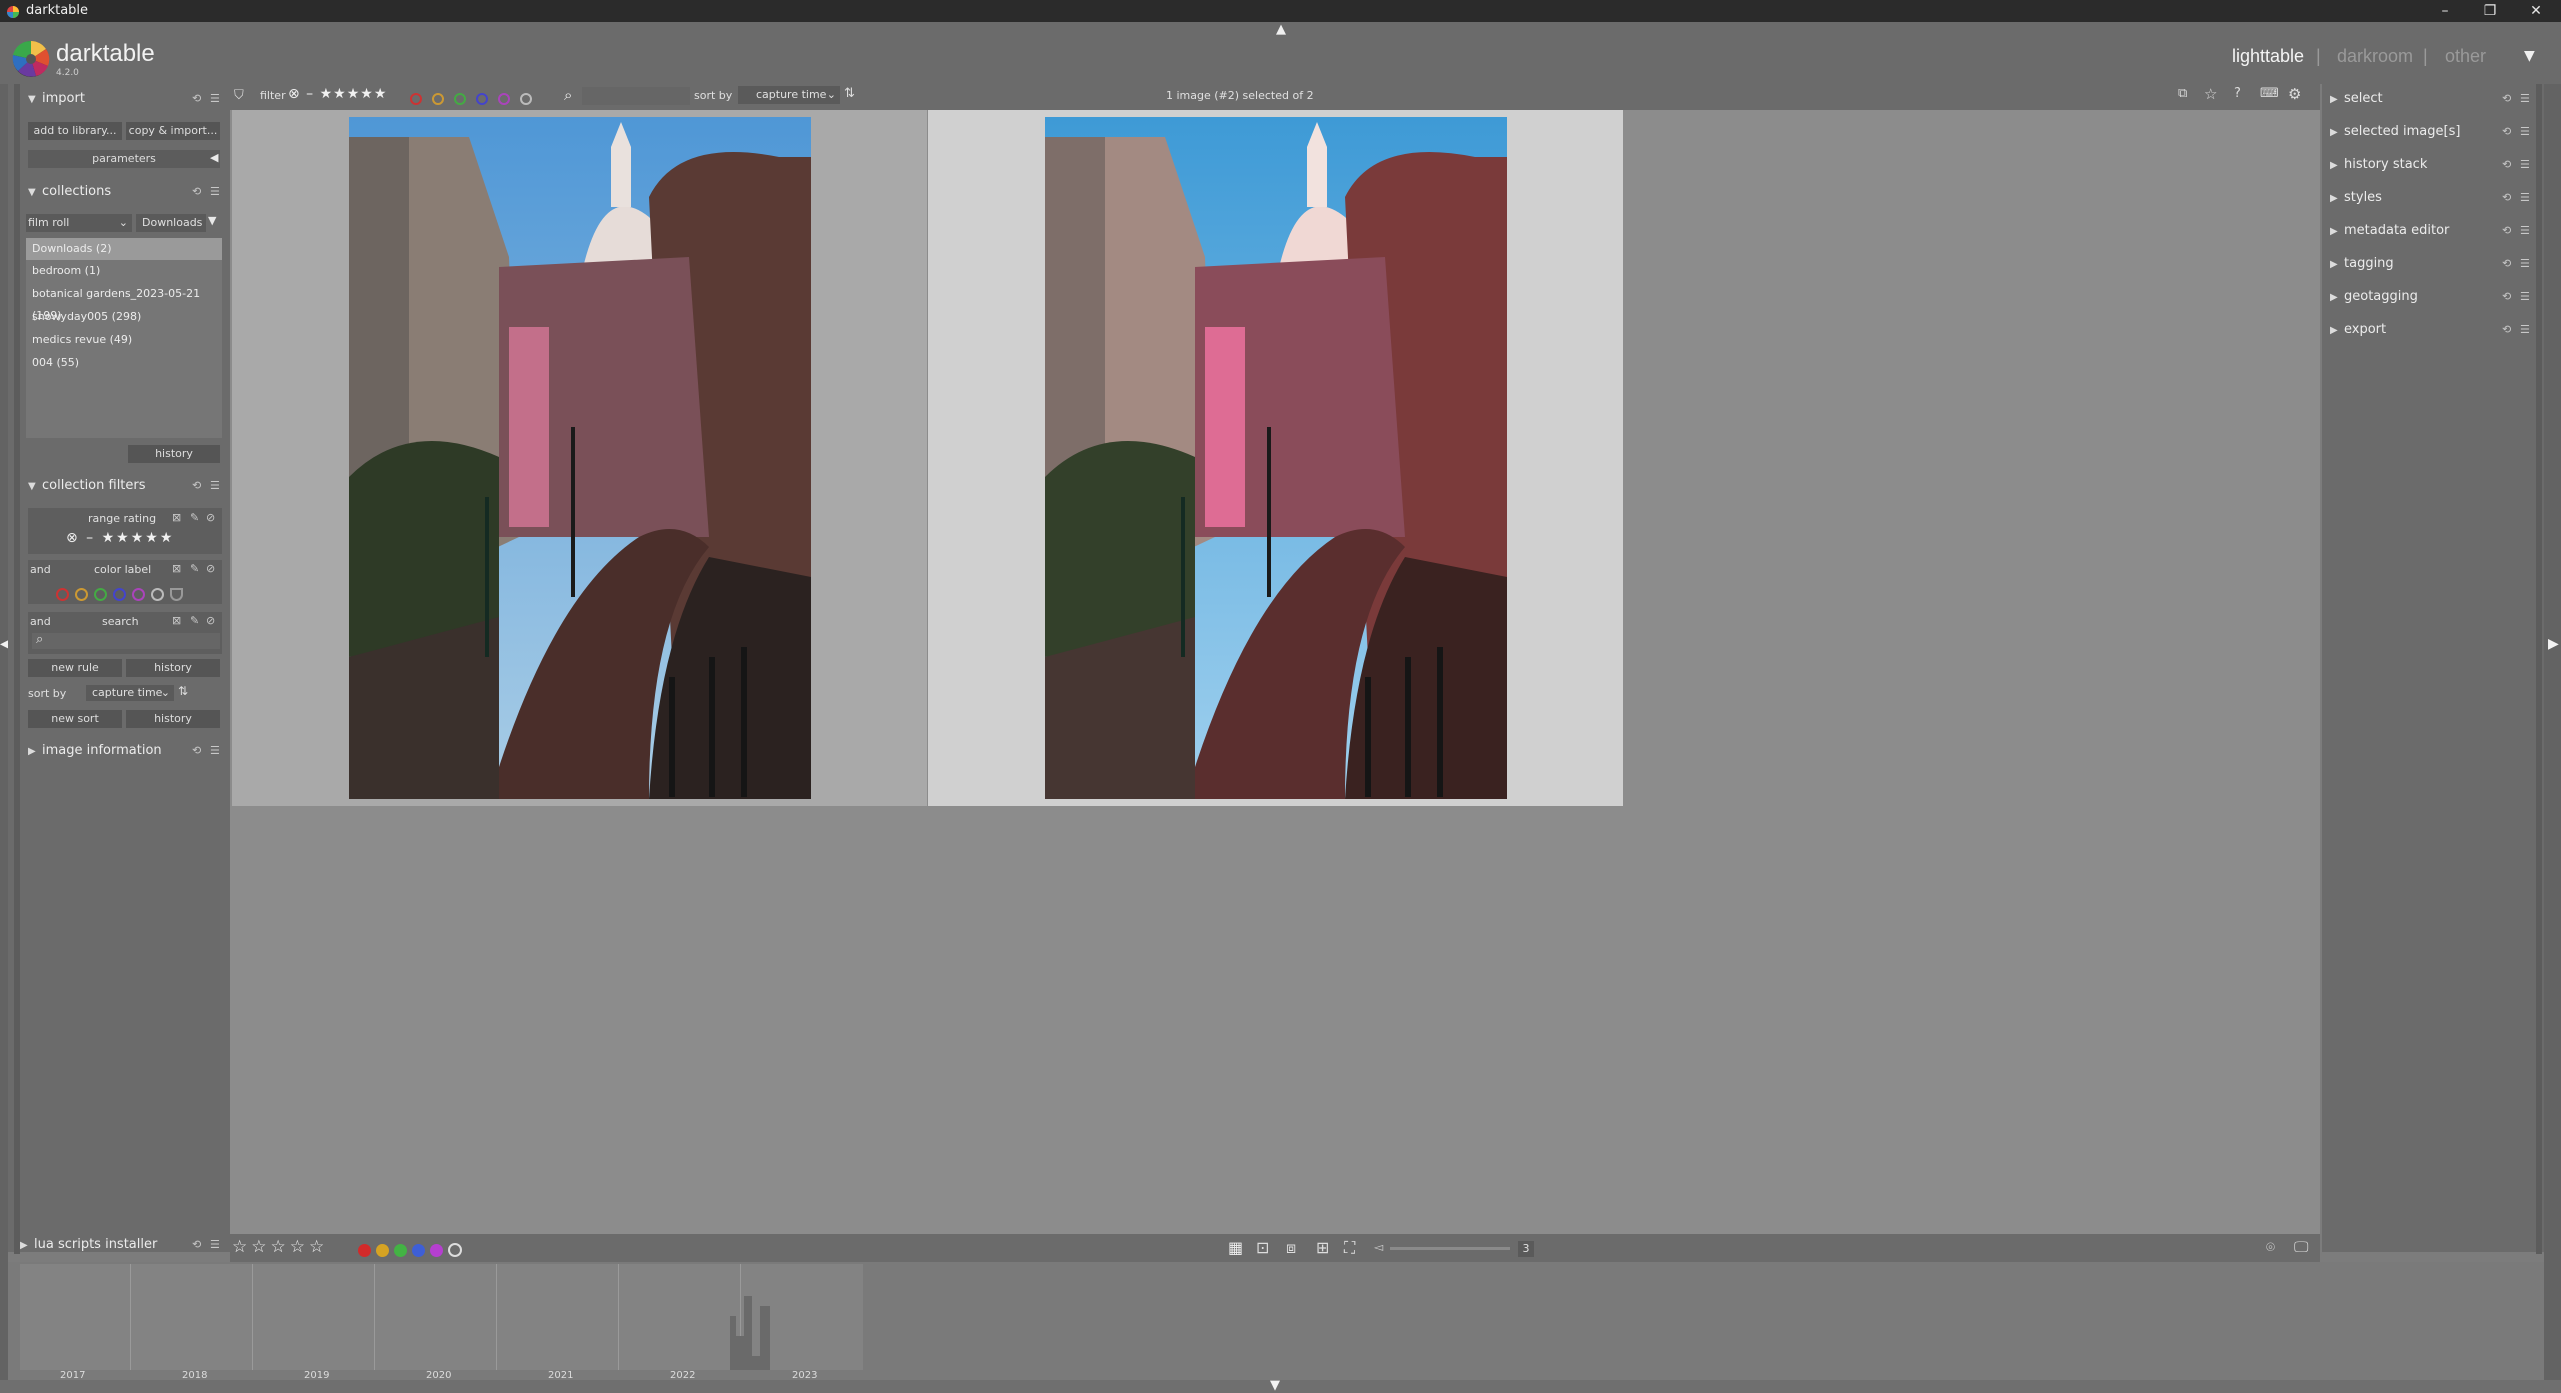 The height and width of the screenshot is (1393, 2561). Describe the element at coordinates (124, 159) in the screenshot. I see `parameters-toggle: parameters` at that location.